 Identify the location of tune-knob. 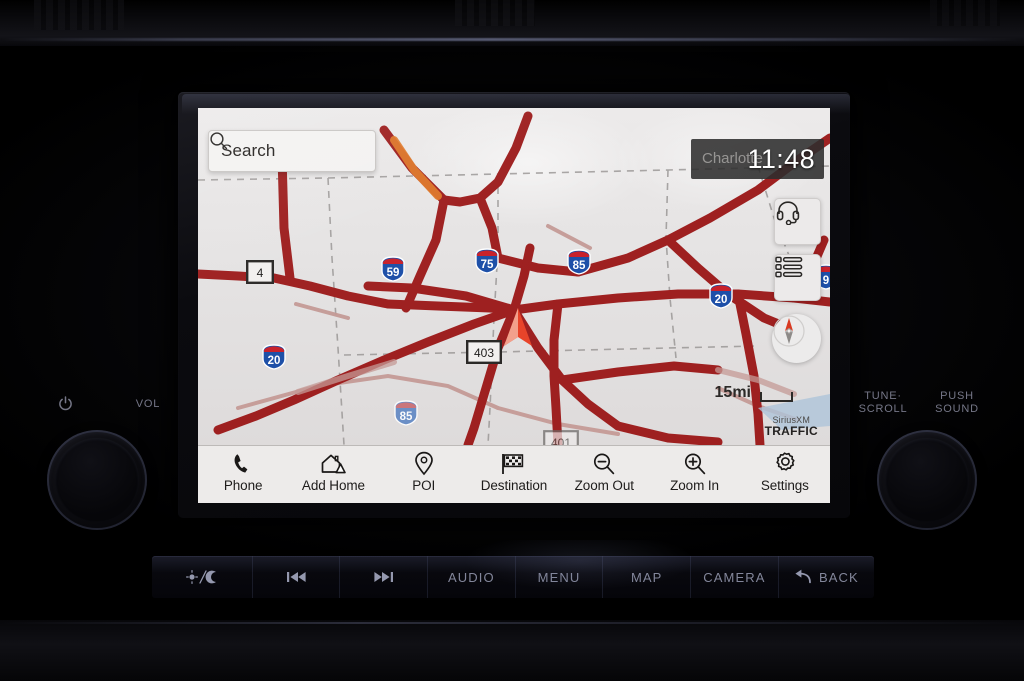
(927, 480).